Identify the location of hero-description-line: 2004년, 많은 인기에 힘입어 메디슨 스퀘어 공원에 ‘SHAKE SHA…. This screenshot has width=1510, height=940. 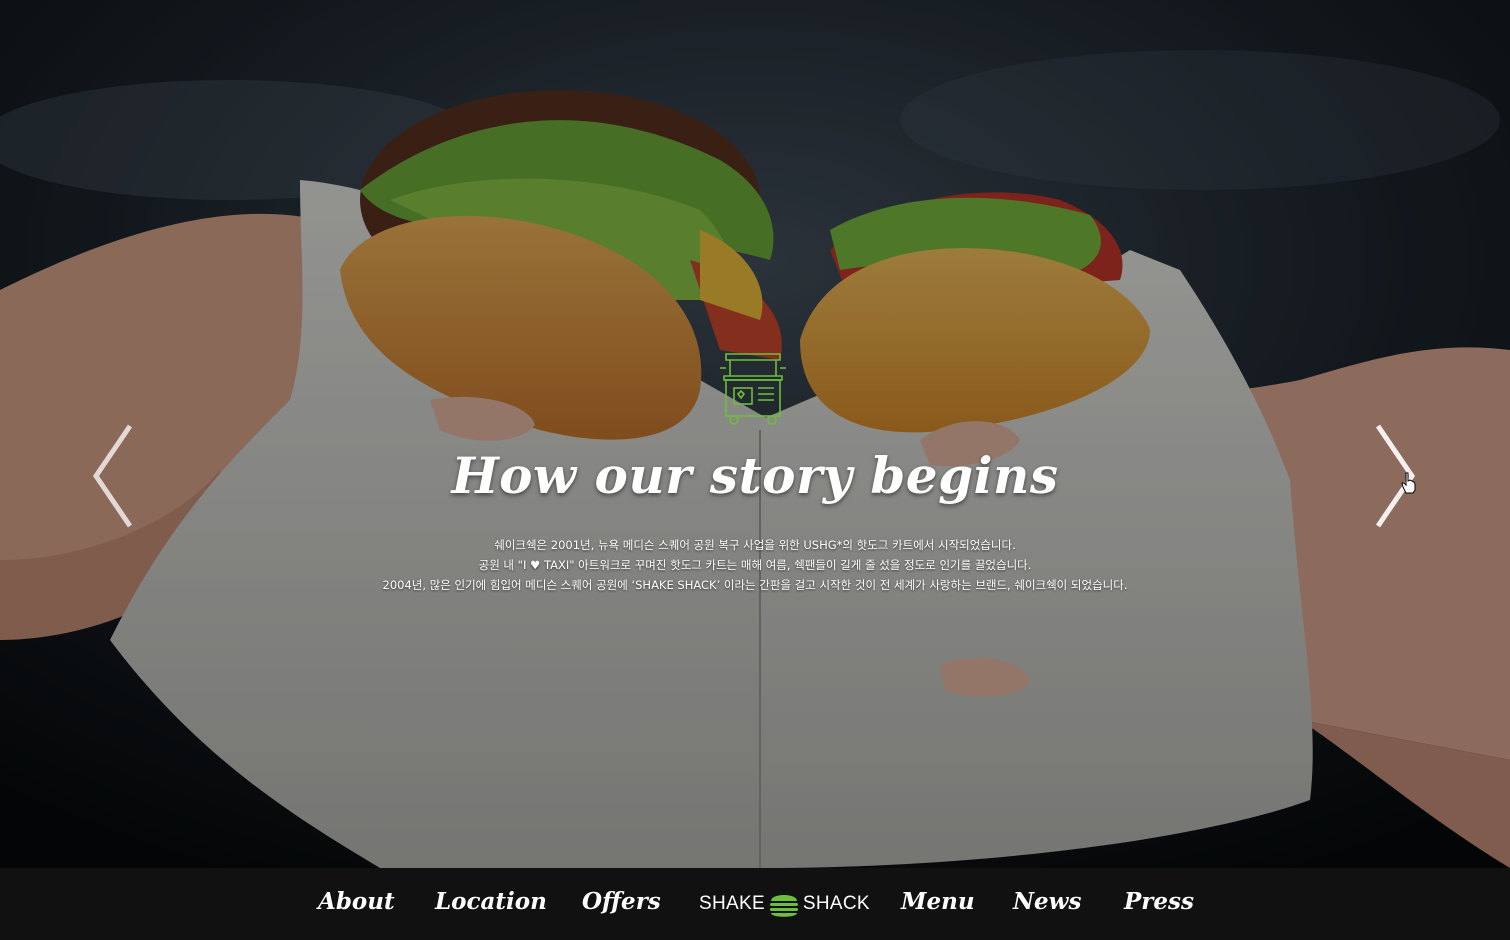
(755, 585).